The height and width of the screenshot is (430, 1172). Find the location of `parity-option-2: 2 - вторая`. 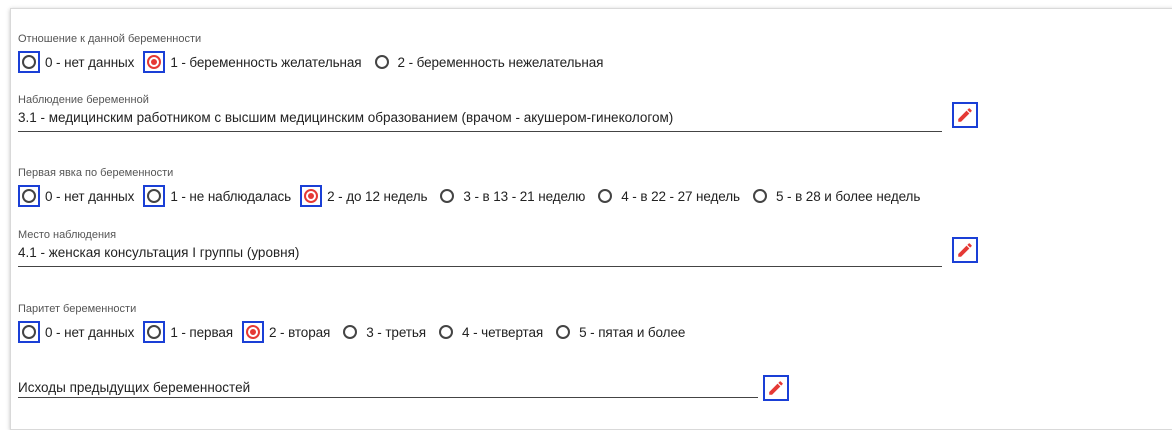

parity-option-2: 2 - вторая is located at coordinates (286, 332).